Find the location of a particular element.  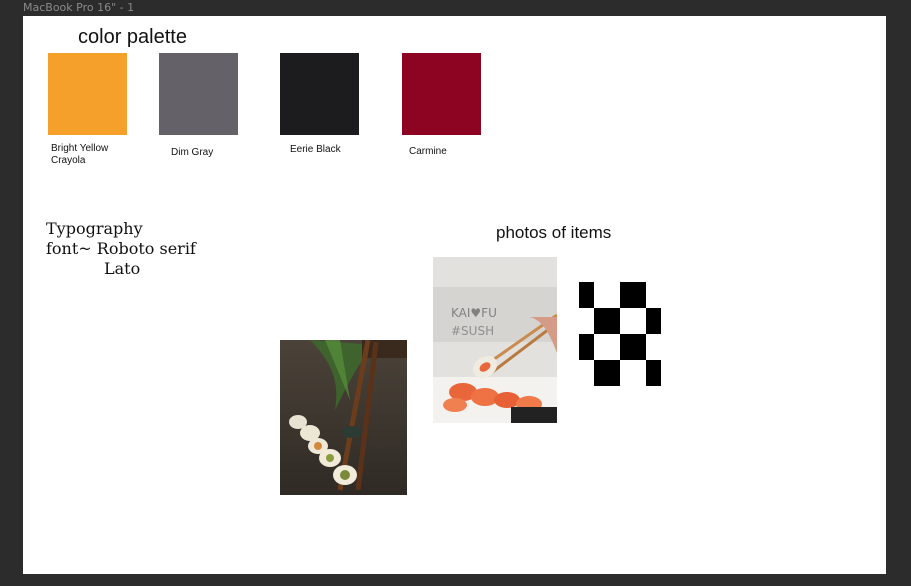

swatch-label-bright-yellow: Bright Yellow Crayola is located at coordinates (80, 154).